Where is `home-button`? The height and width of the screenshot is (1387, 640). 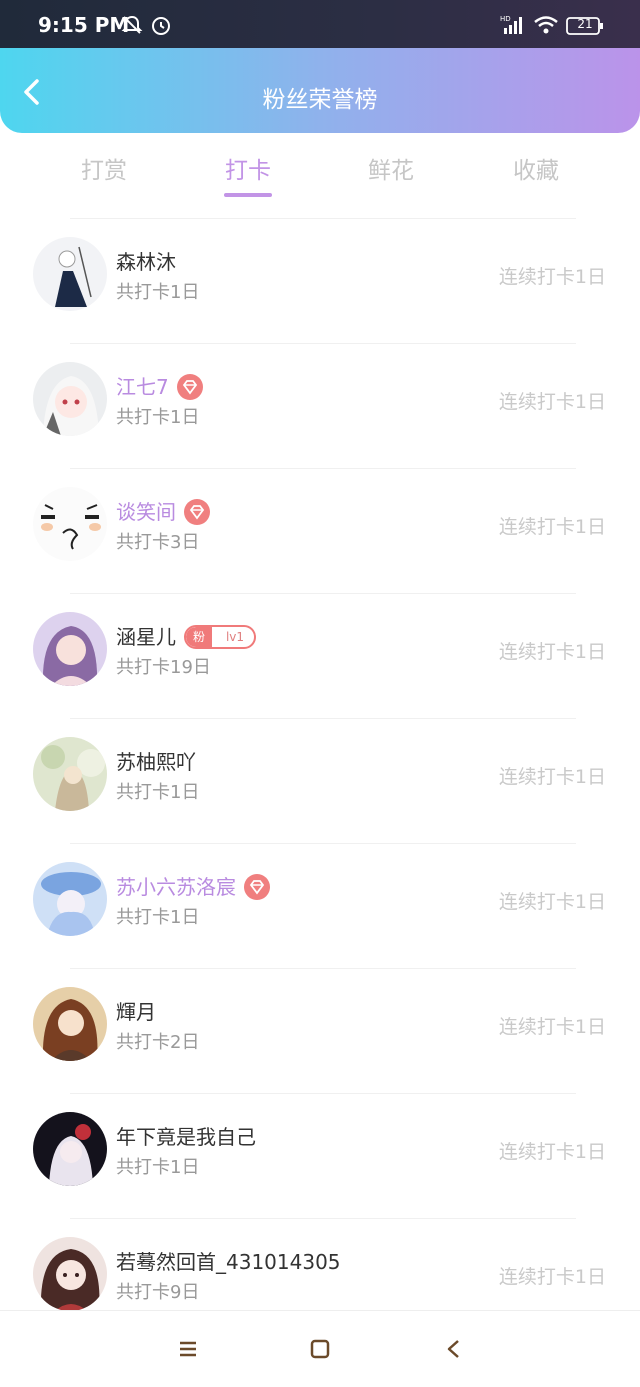 home-button is located at coordinates (320, 1349).